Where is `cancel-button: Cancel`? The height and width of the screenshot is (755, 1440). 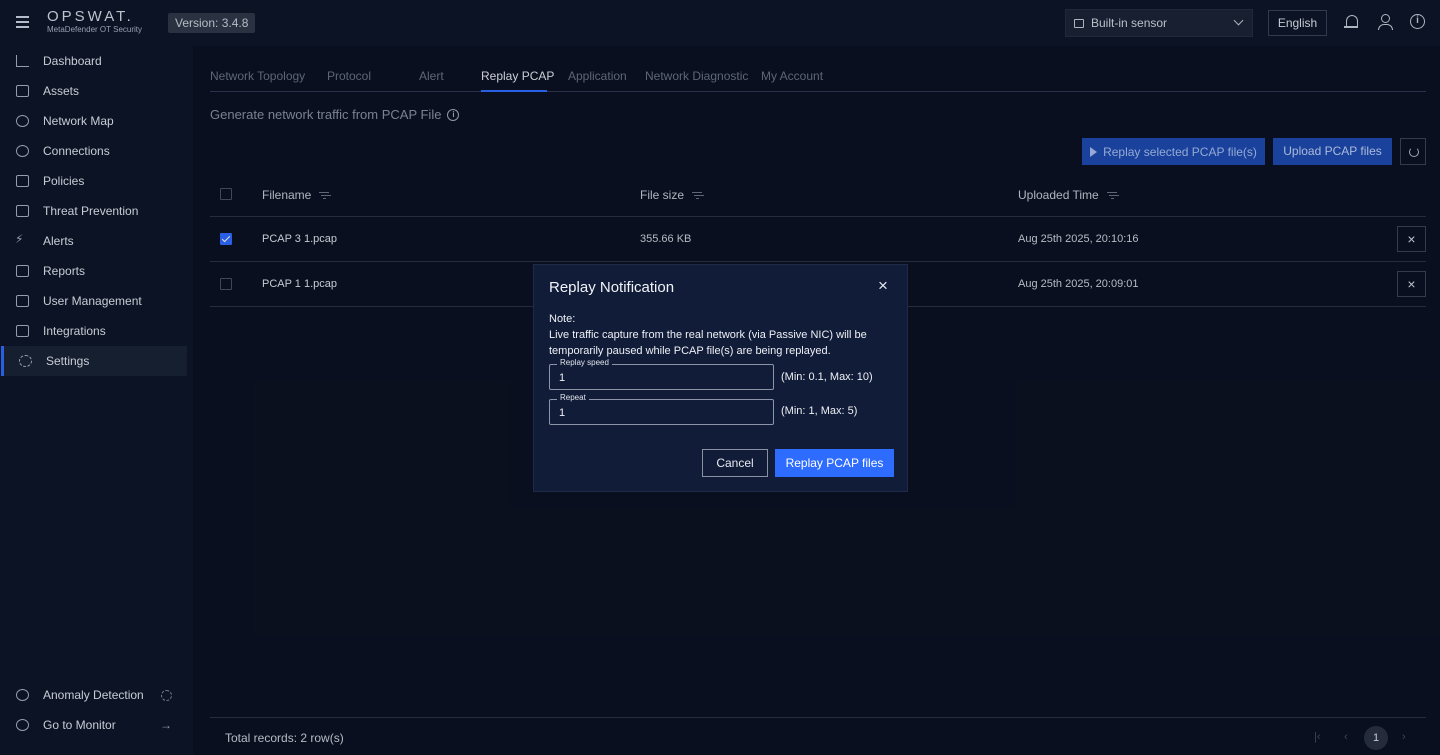 cancel-button: Cancel is located at coordinates (735, 463).